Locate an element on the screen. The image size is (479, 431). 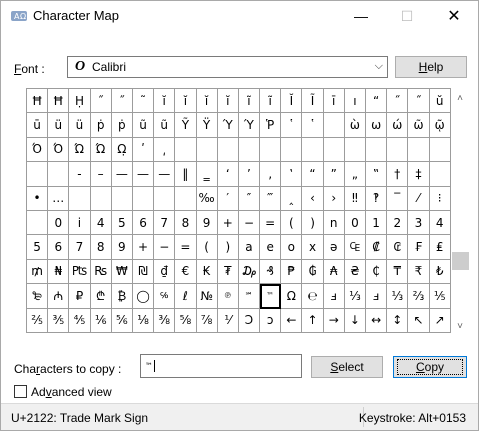
character-cell: ℓ is located at coordinates (186, 296).